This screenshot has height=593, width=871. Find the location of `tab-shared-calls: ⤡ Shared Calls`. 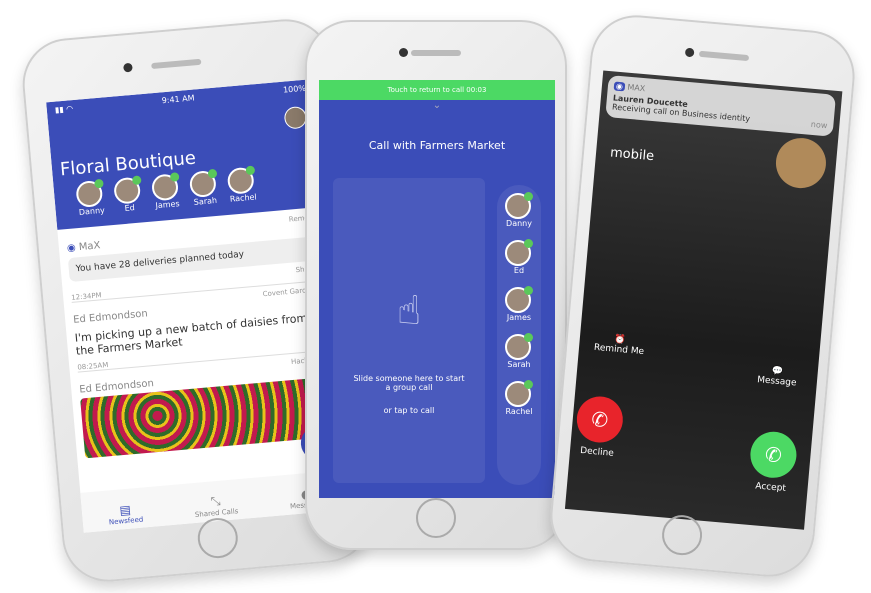

tab-shared-calls: ⤡ Shared Calls is located at coordinates (216, 505).